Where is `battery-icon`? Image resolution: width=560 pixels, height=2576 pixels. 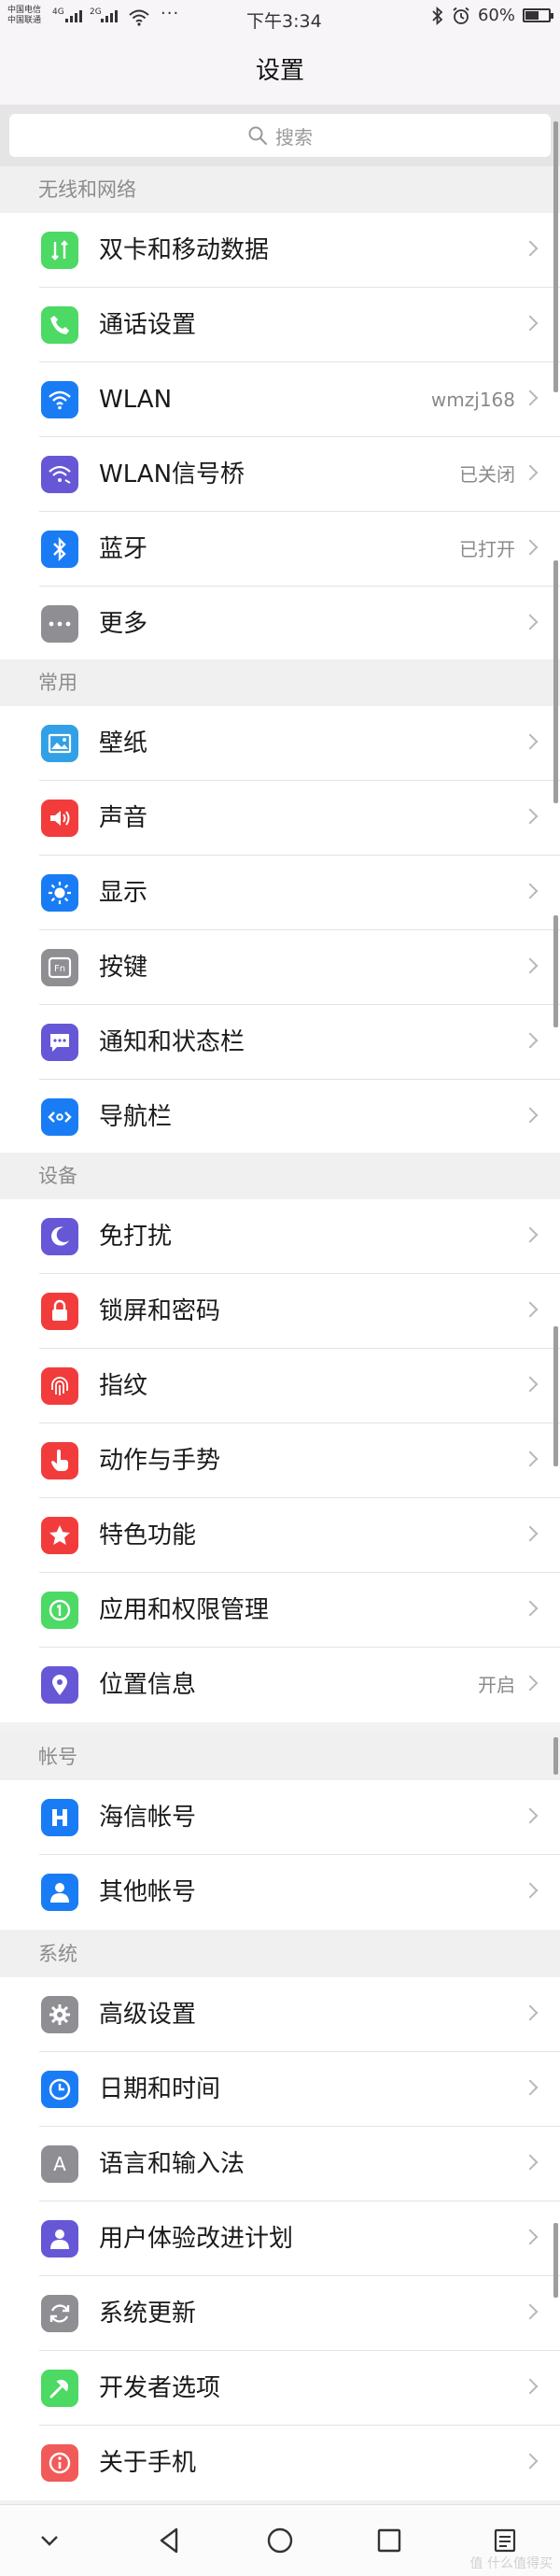 battery-icon is located at coordinates (538, 15).